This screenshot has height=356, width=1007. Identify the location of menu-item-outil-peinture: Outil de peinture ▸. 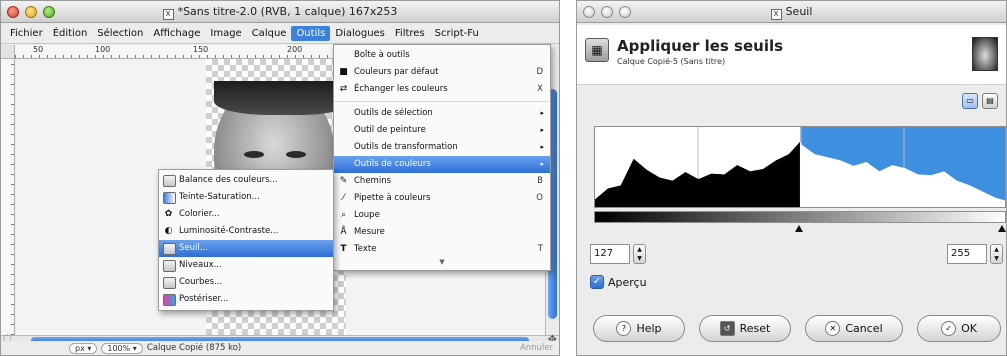
(442, 130).